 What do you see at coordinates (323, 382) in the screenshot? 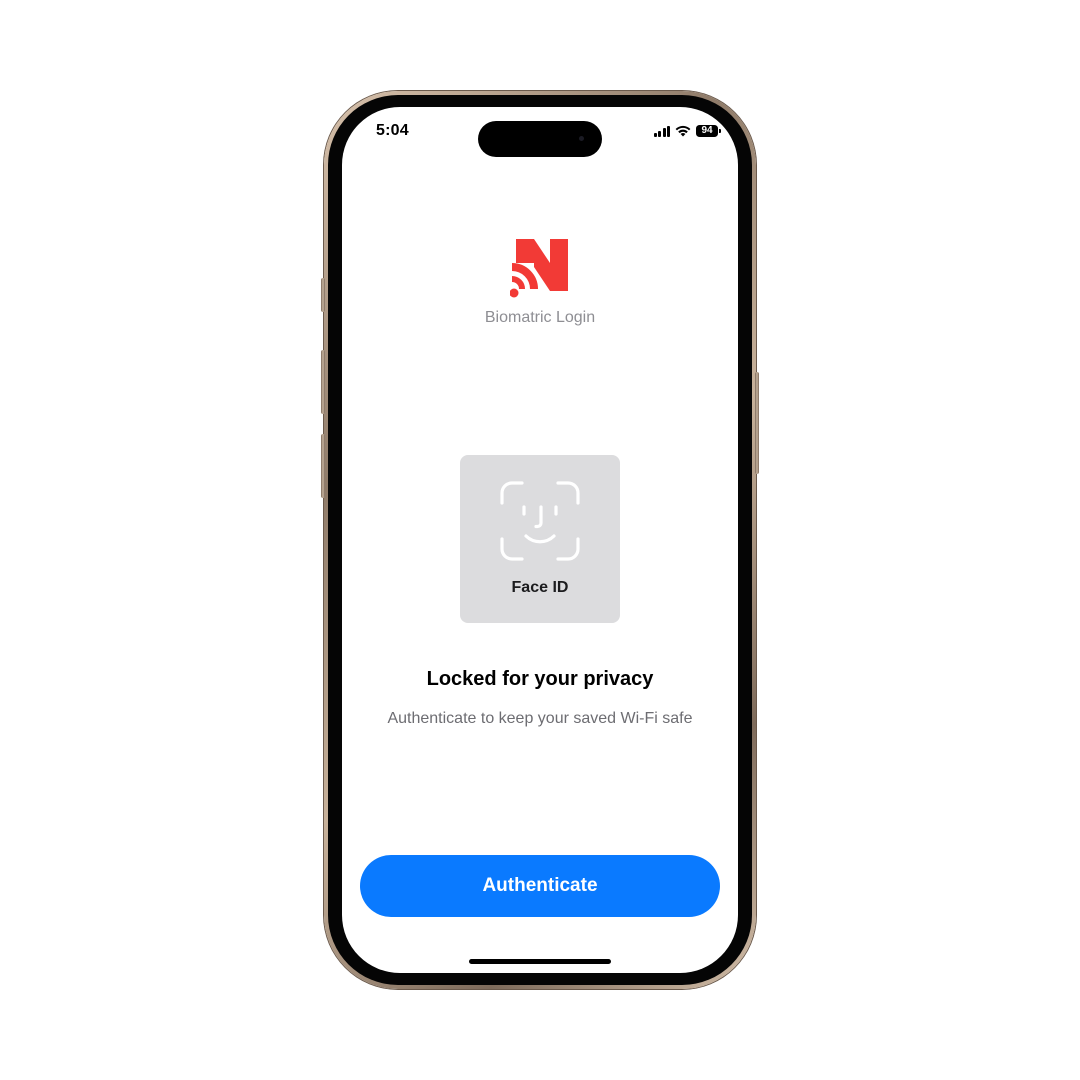
I see `volume-up-button` at bounding box center [323, 382].